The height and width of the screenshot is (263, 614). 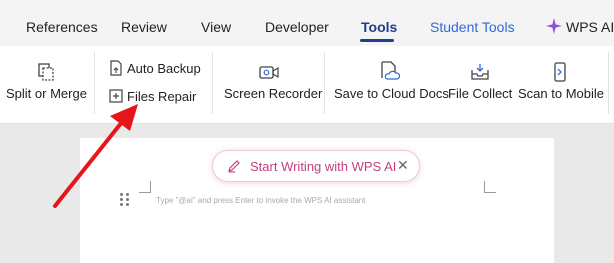 I want to click on file-collect-button: File Collect, so click(x=480, y=81).